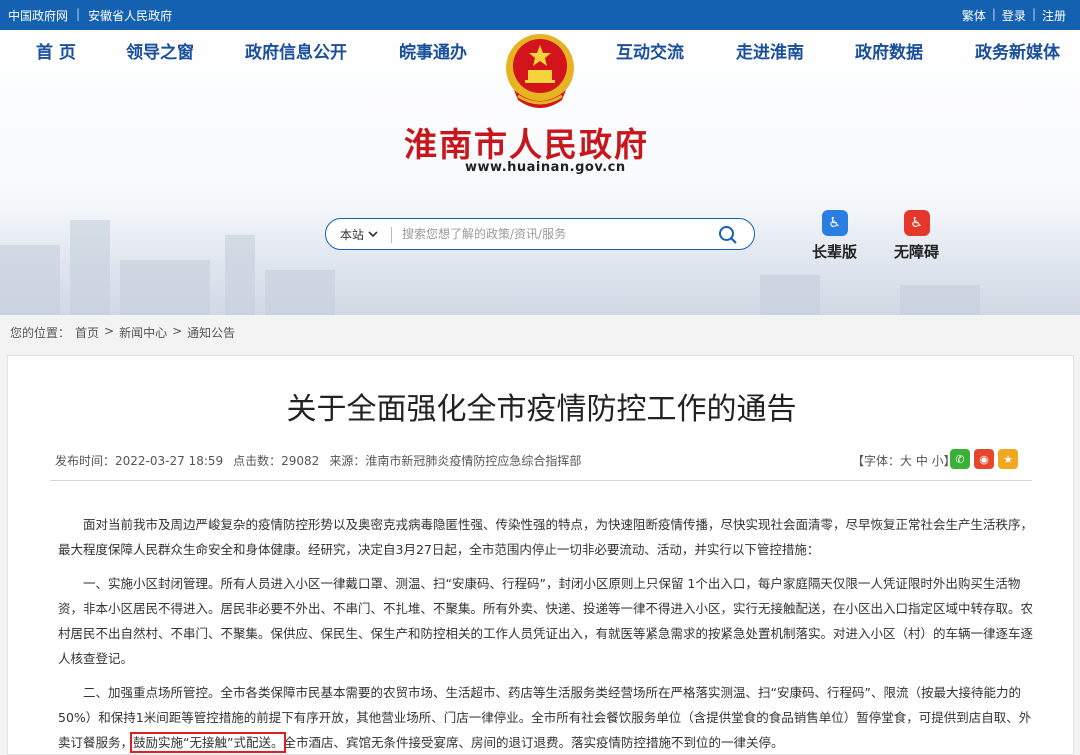  I want to click on breadcrumb-home: 首页, so click(87, 332).